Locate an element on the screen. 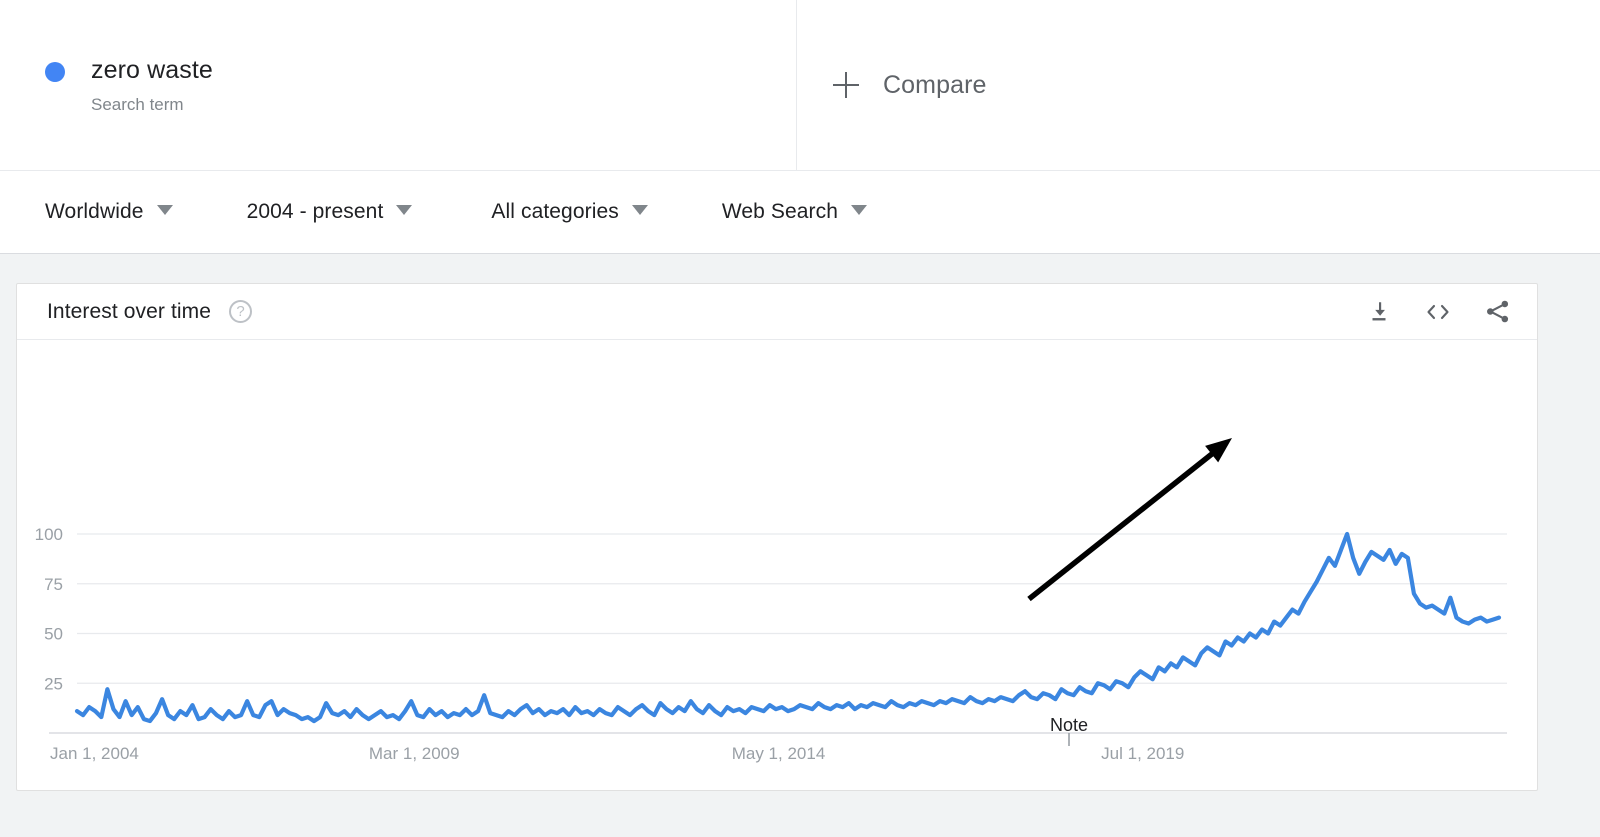 The image size is (1600, 837). add-comparison-button: Compare is located at coordinates (1198, 85).